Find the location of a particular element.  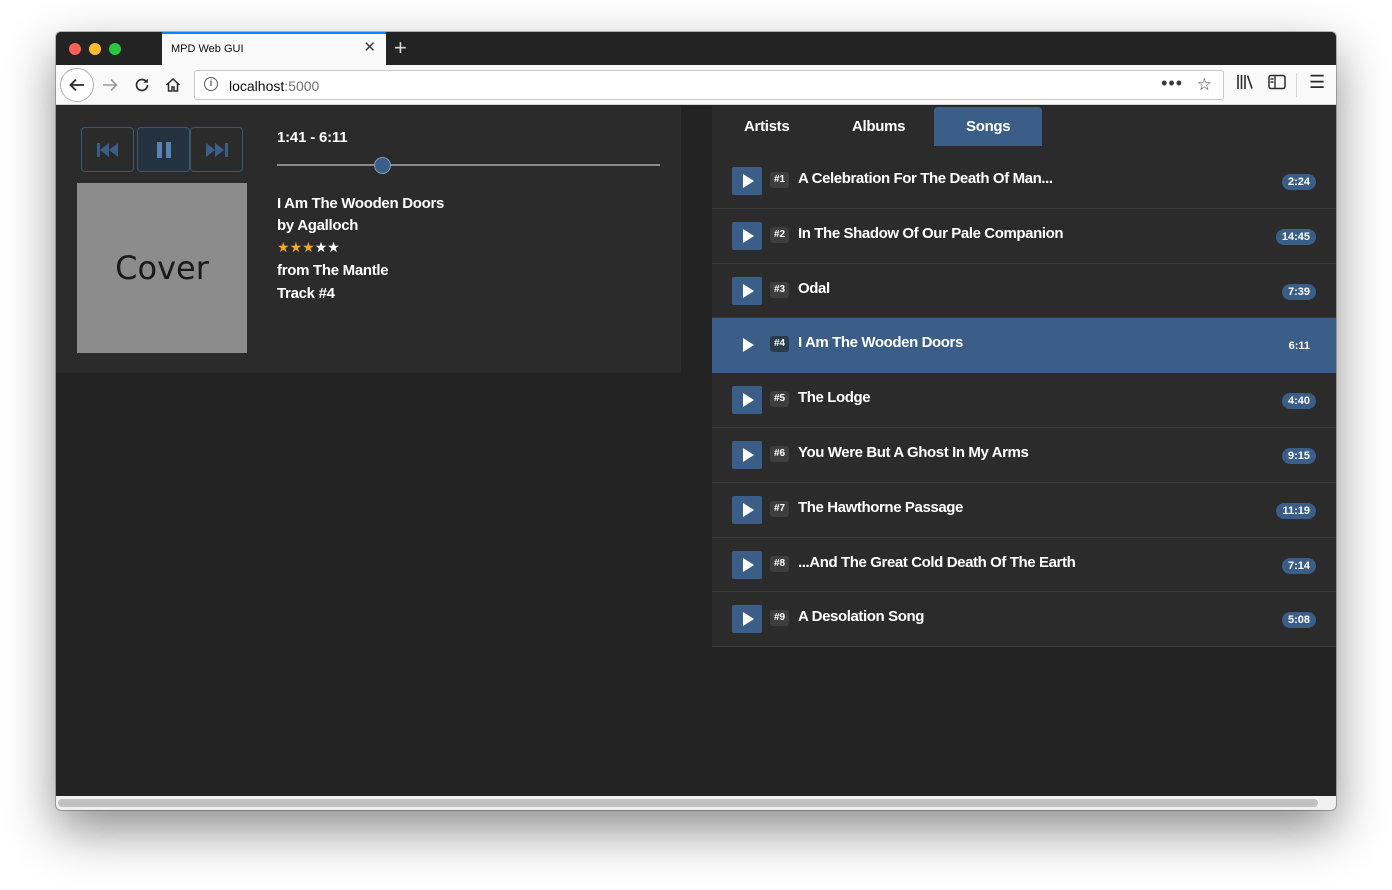

arrow-left-icon is located at coordinates (76, 85).